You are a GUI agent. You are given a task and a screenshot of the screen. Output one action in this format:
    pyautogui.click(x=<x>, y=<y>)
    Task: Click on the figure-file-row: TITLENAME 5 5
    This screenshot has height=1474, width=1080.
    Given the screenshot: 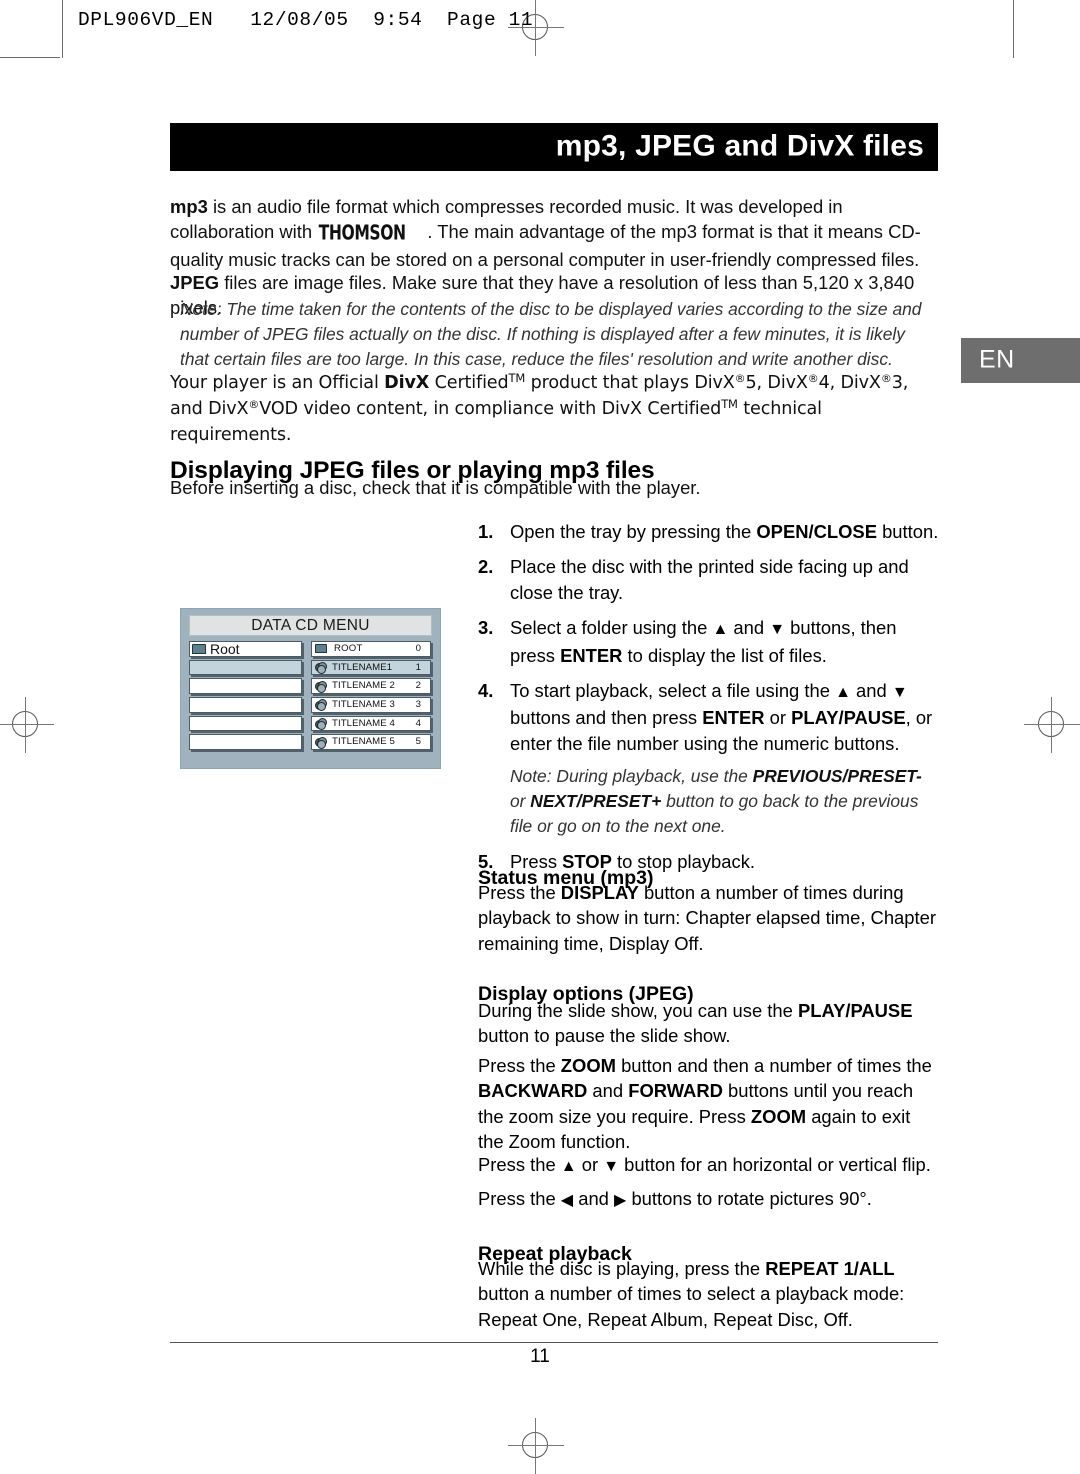 What is the action you would take?
    pyautogui.click(x=371, y=742)
    